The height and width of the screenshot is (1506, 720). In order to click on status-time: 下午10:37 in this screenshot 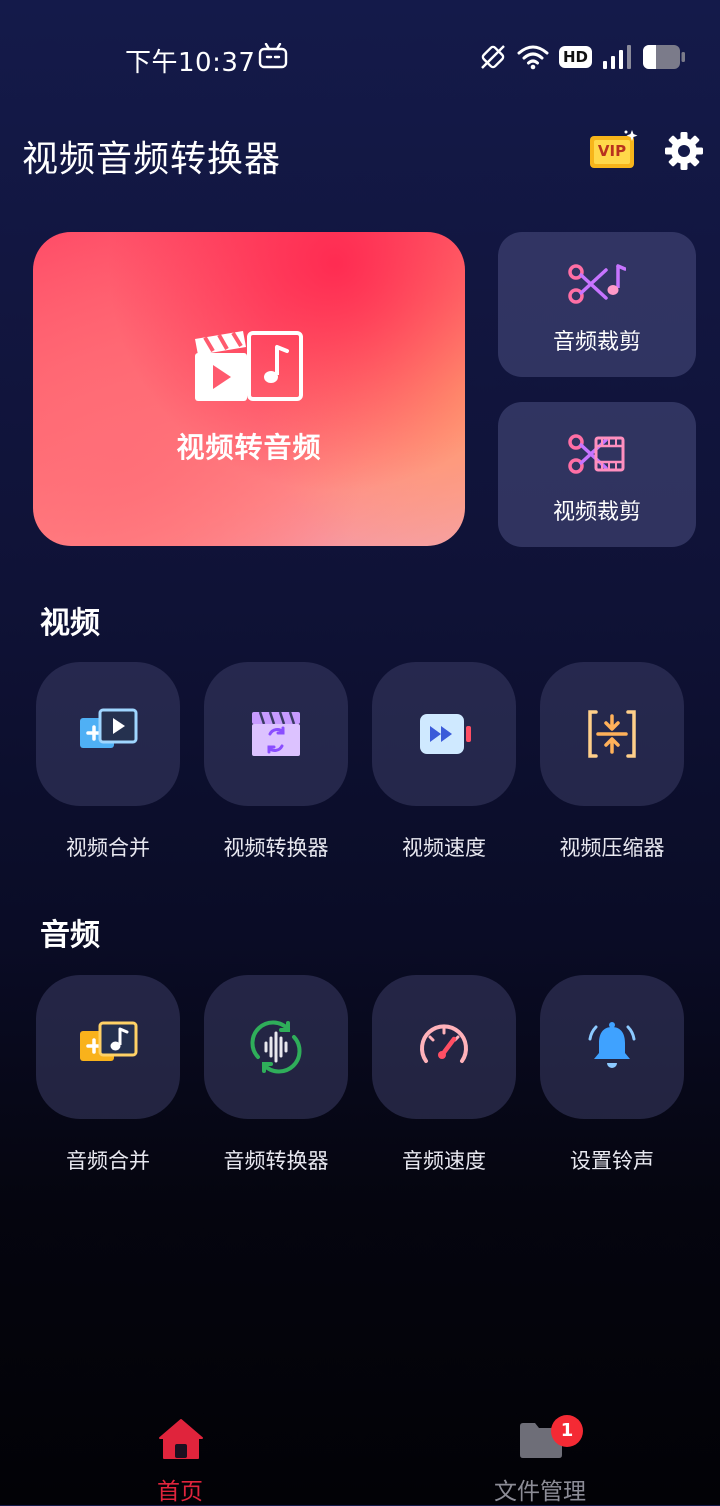, I will do `click(190, 63)`.